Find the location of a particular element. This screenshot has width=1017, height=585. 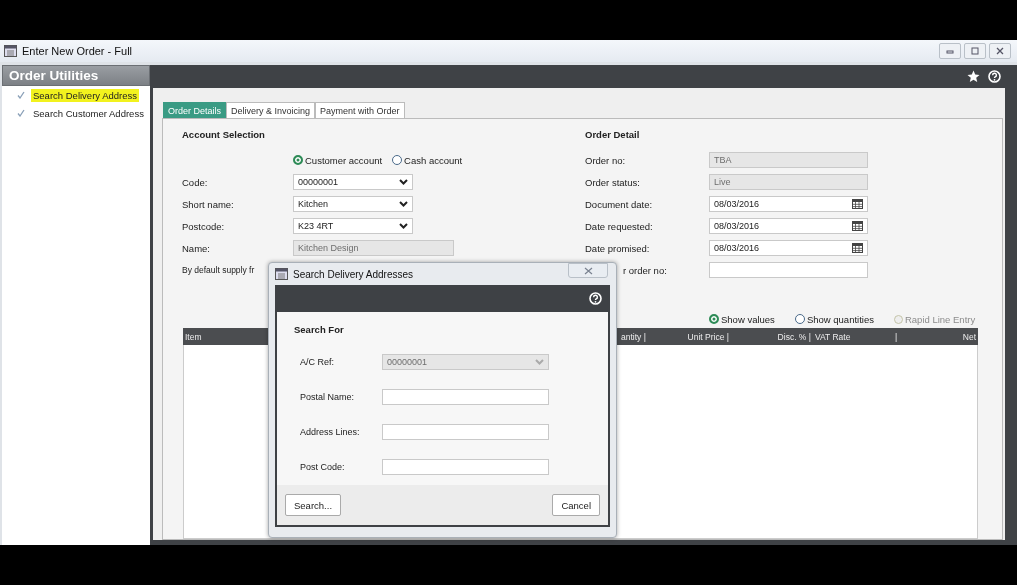

radio-button: Customer account is located at coordinates (338, 160).